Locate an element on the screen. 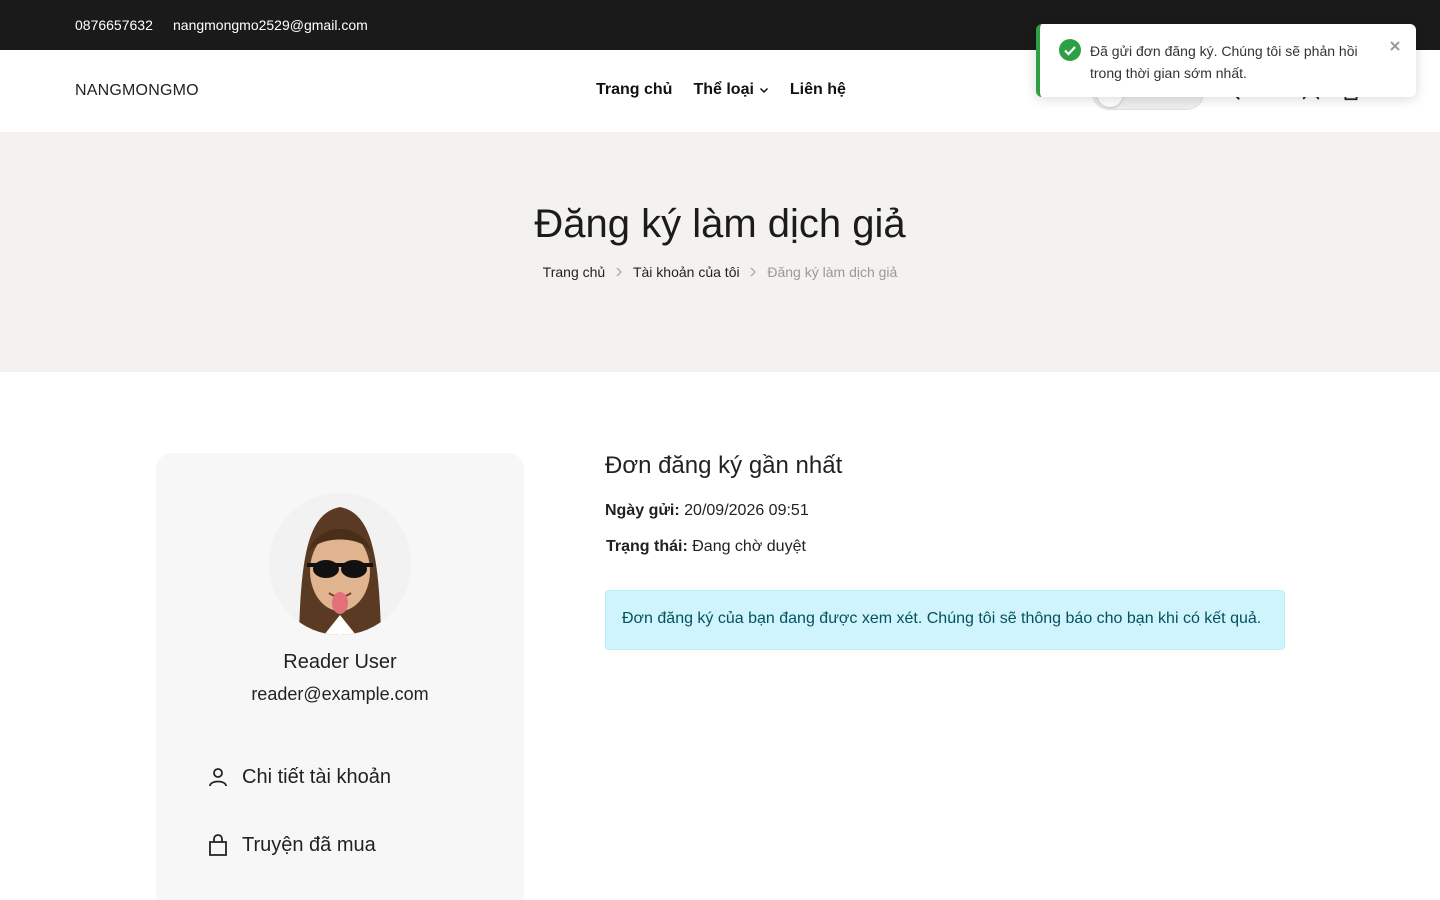 This screenshot has height=900, width=1440. contact-phone: 0876657632 is located at coordinates (114, 25).